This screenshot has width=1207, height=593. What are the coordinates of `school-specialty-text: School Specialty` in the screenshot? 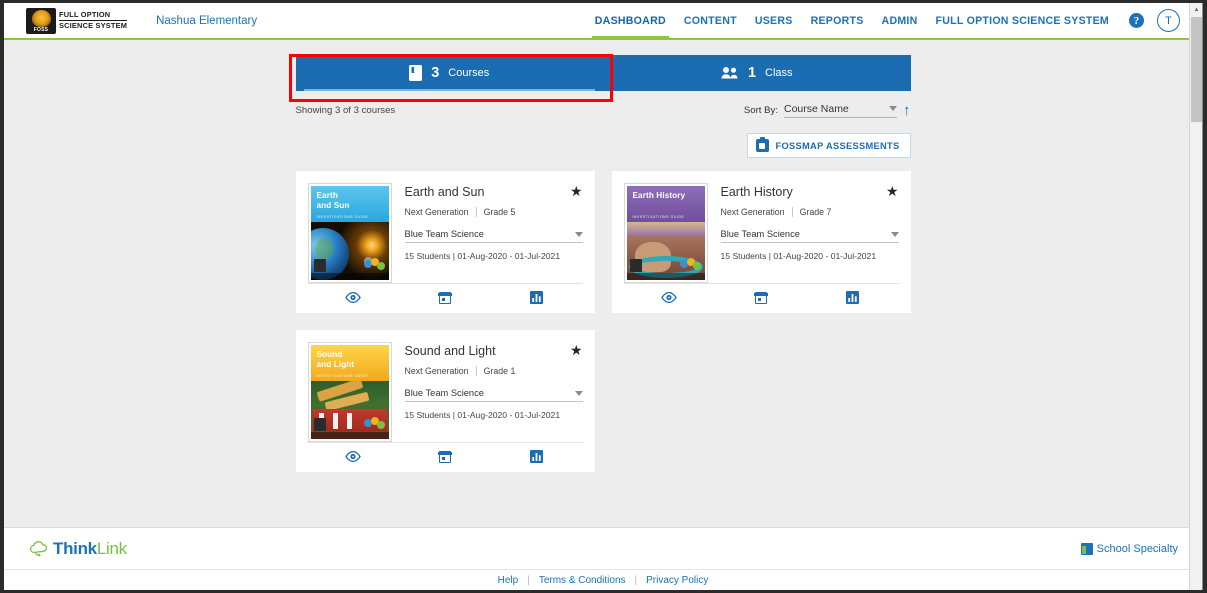 It's located at (1137, 548).